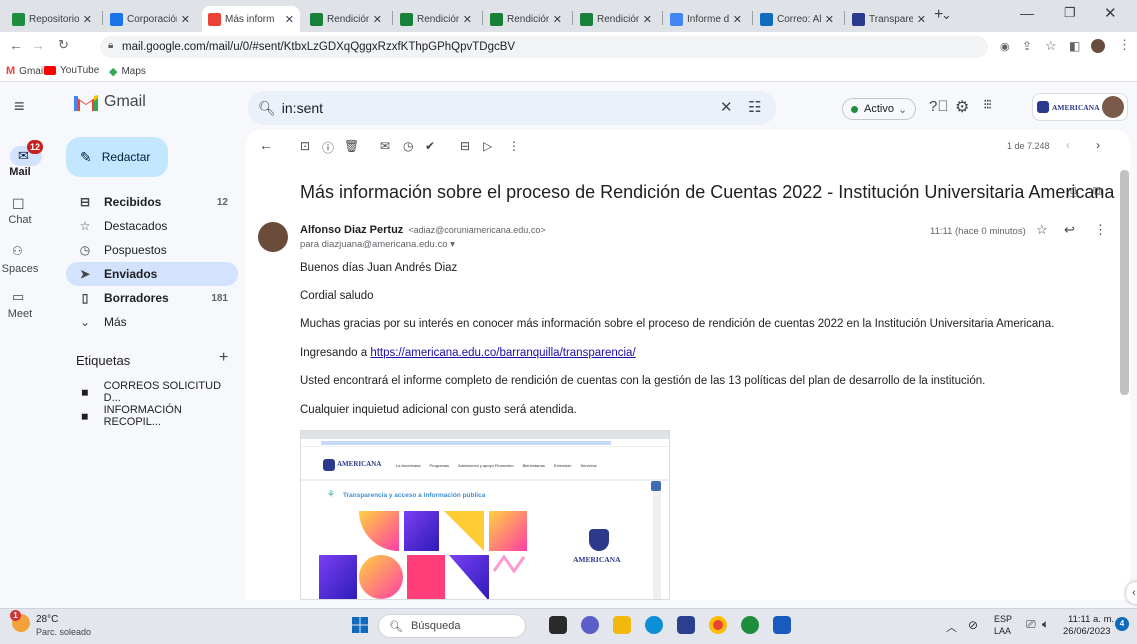 This screenshot has width=1137, height=644. I want to click on bookmark-gmail: M Gmail, so click(25, 71).